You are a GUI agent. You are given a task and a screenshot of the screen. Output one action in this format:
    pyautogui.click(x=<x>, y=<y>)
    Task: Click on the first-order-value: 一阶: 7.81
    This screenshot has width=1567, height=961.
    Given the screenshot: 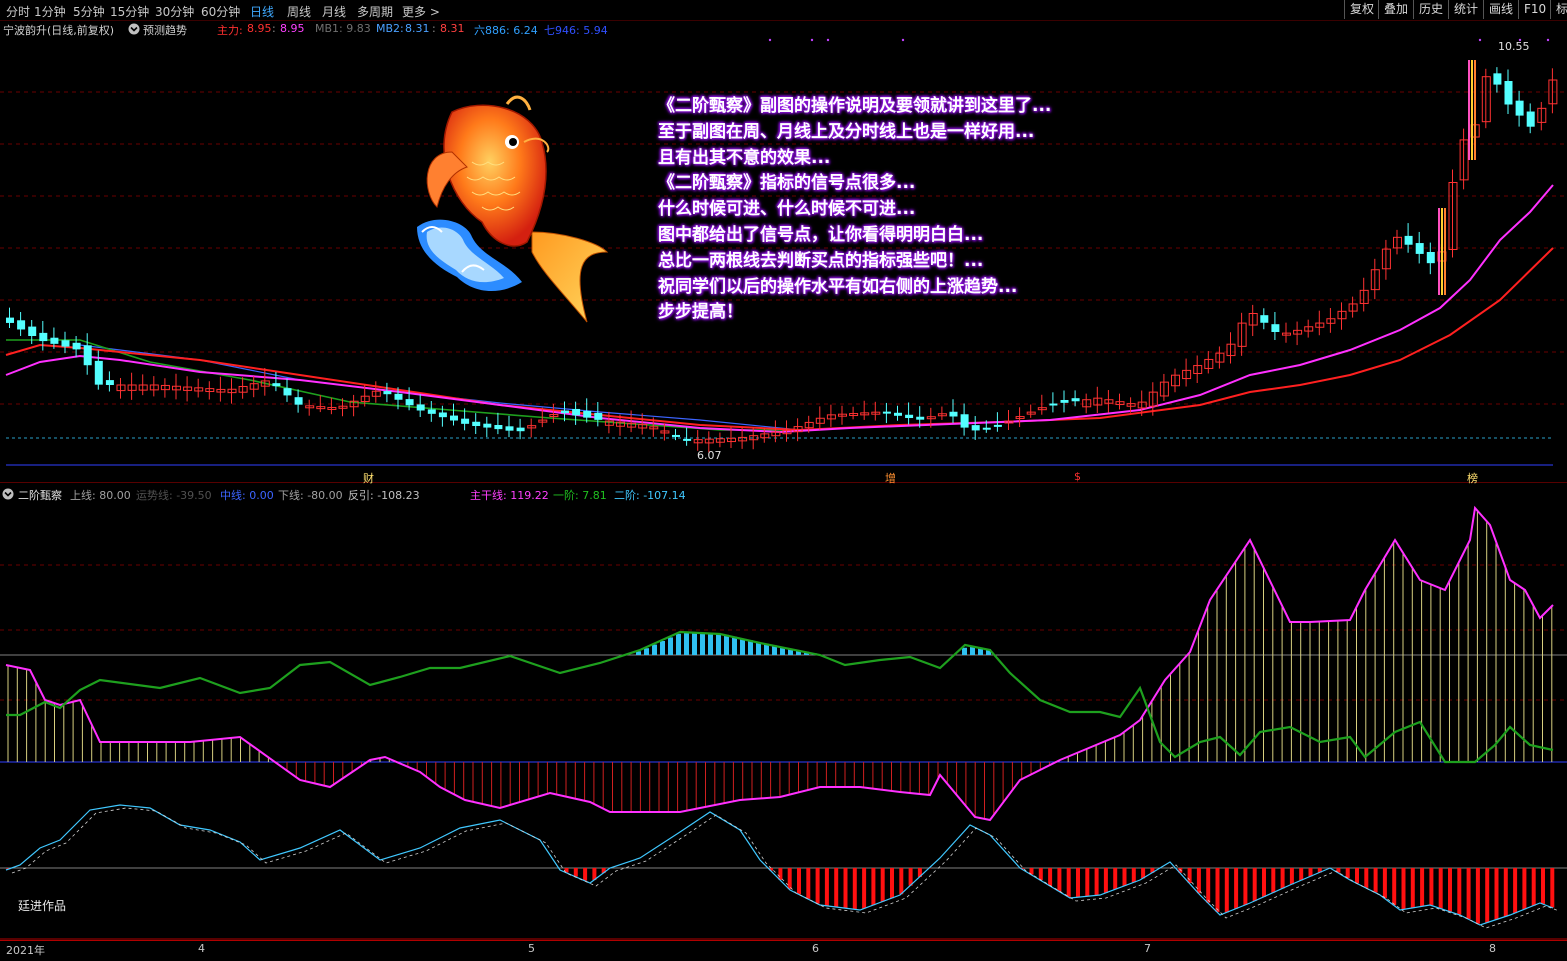 What is the action you would take?
    pyautogui.click(x=580, y=495)
    